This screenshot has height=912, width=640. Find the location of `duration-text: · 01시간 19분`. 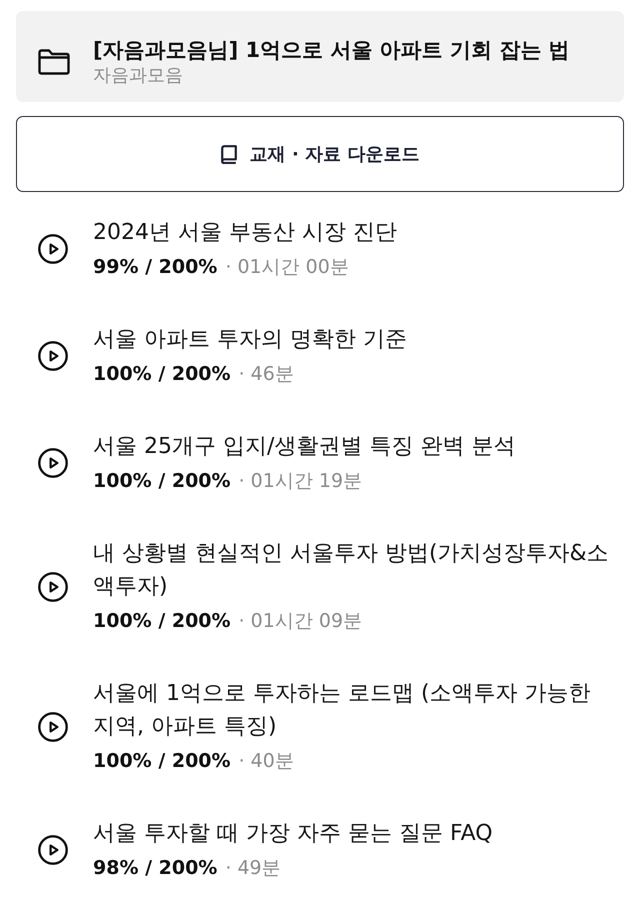

duration-text: · 01시간 19분 is located at coordinates (300, 481).